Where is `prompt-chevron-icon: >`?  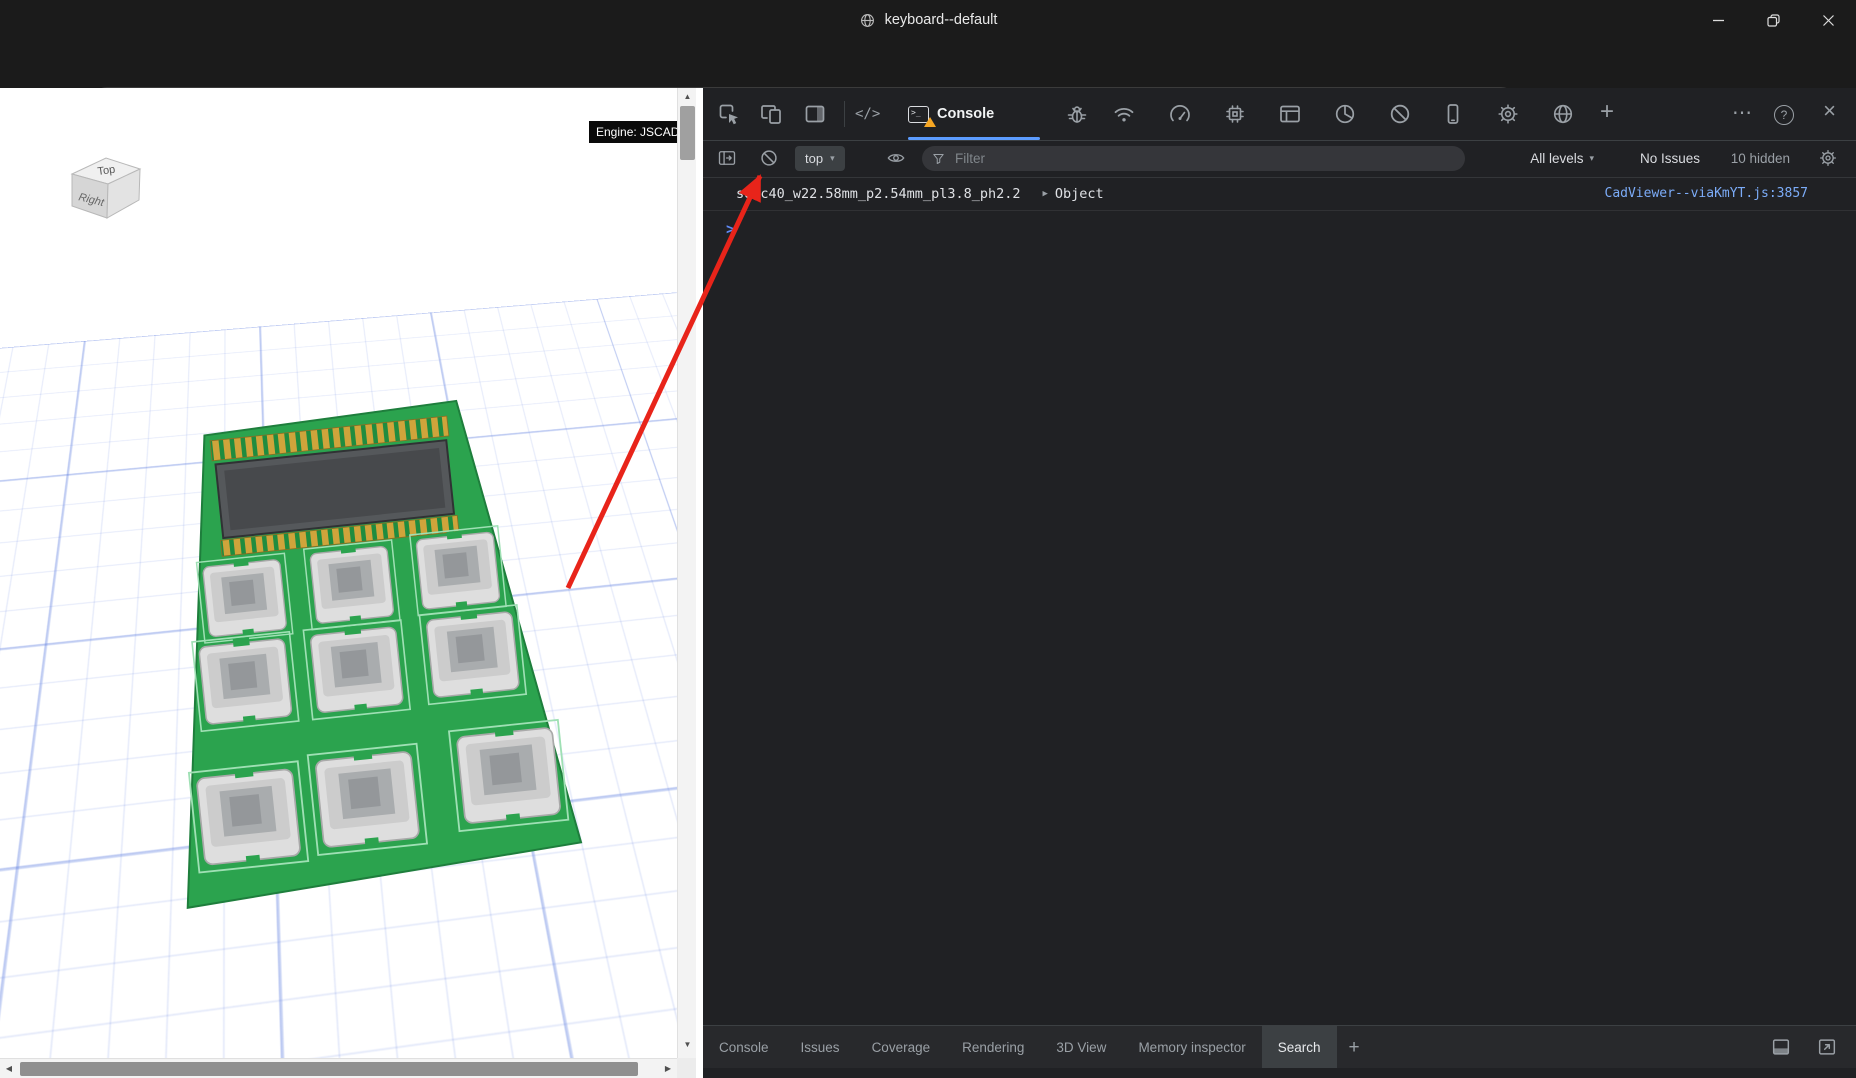 prompt-chevron-icon: > is located at coordinates (731, 229).